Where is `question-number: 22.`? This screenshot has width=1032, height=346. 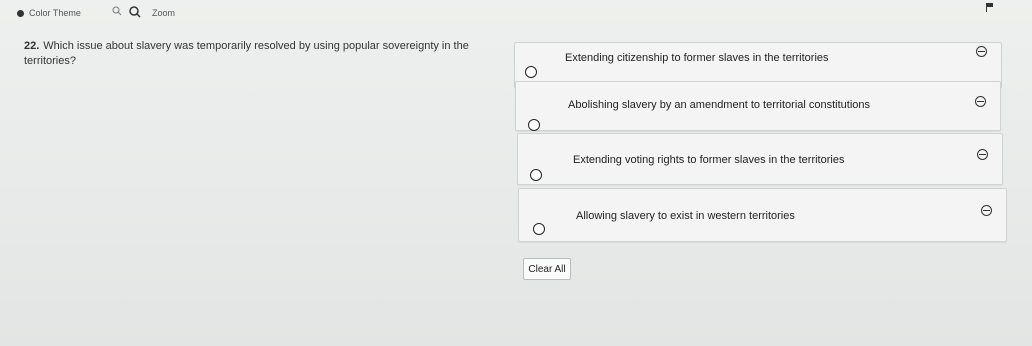
question-number: 22. is located at coordinates (32, 46).